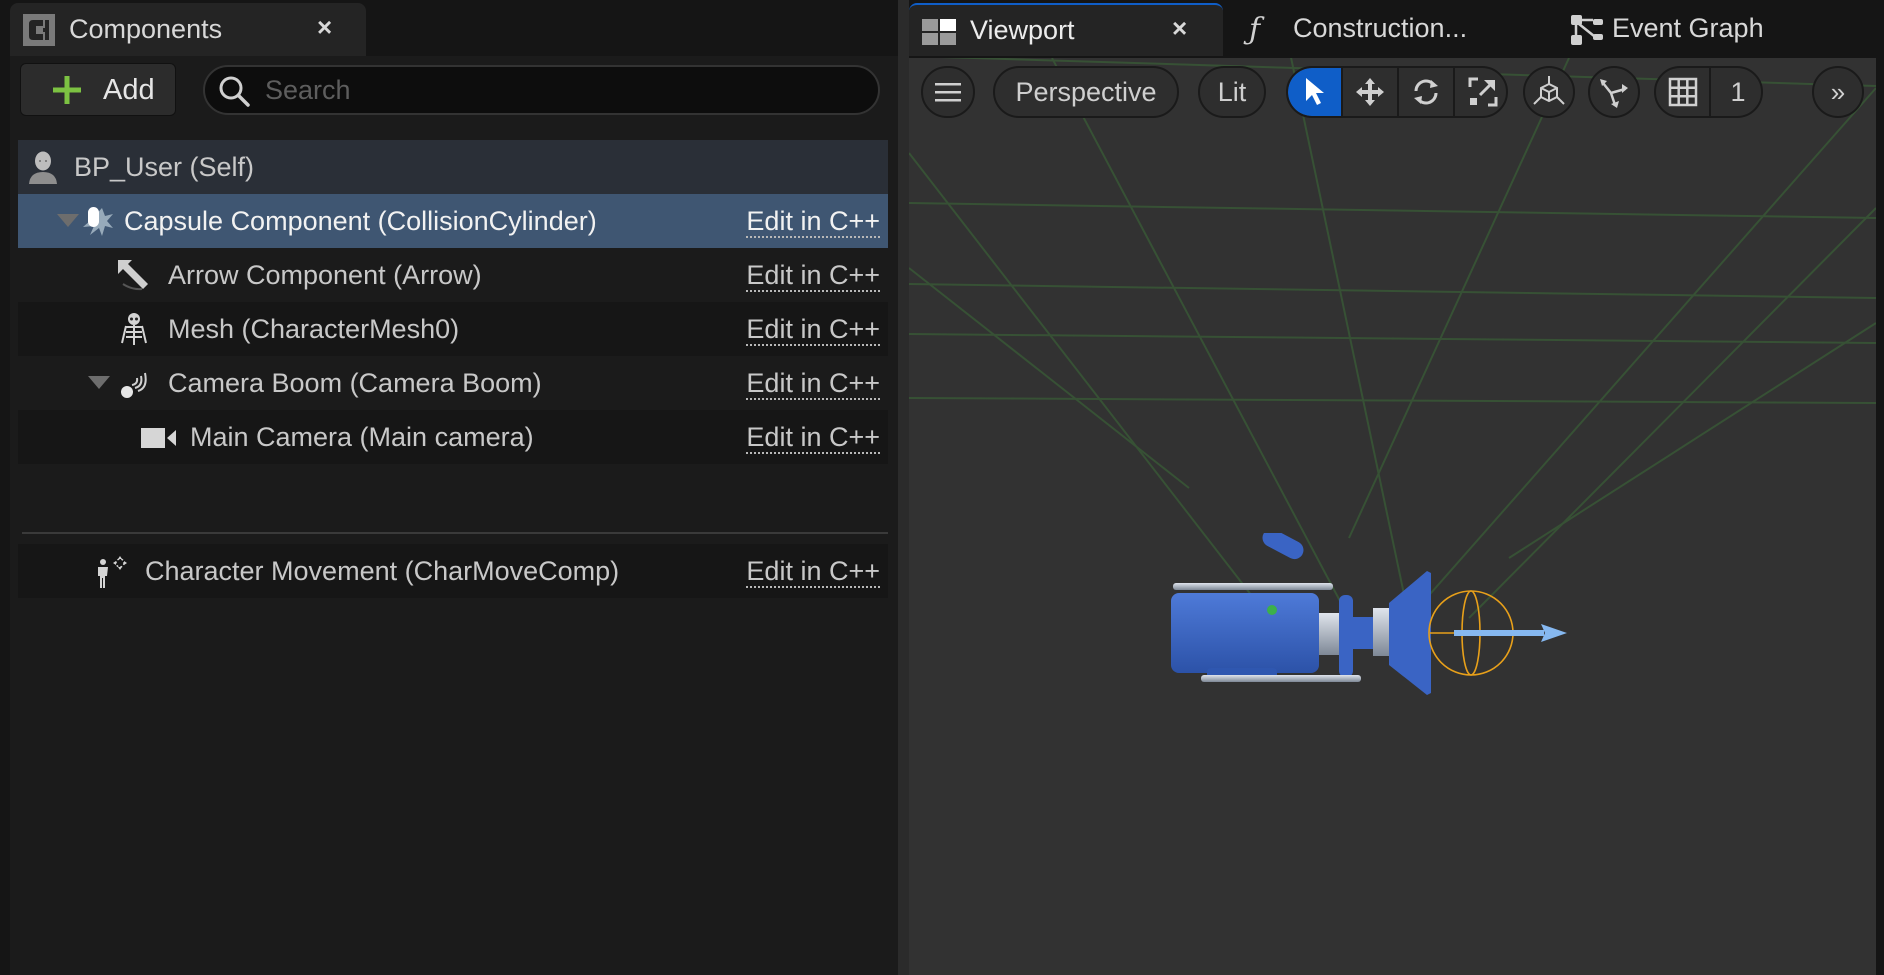  I want to click on tree-row-label: Character Movement (CharMoveComp), so click(382, 571).